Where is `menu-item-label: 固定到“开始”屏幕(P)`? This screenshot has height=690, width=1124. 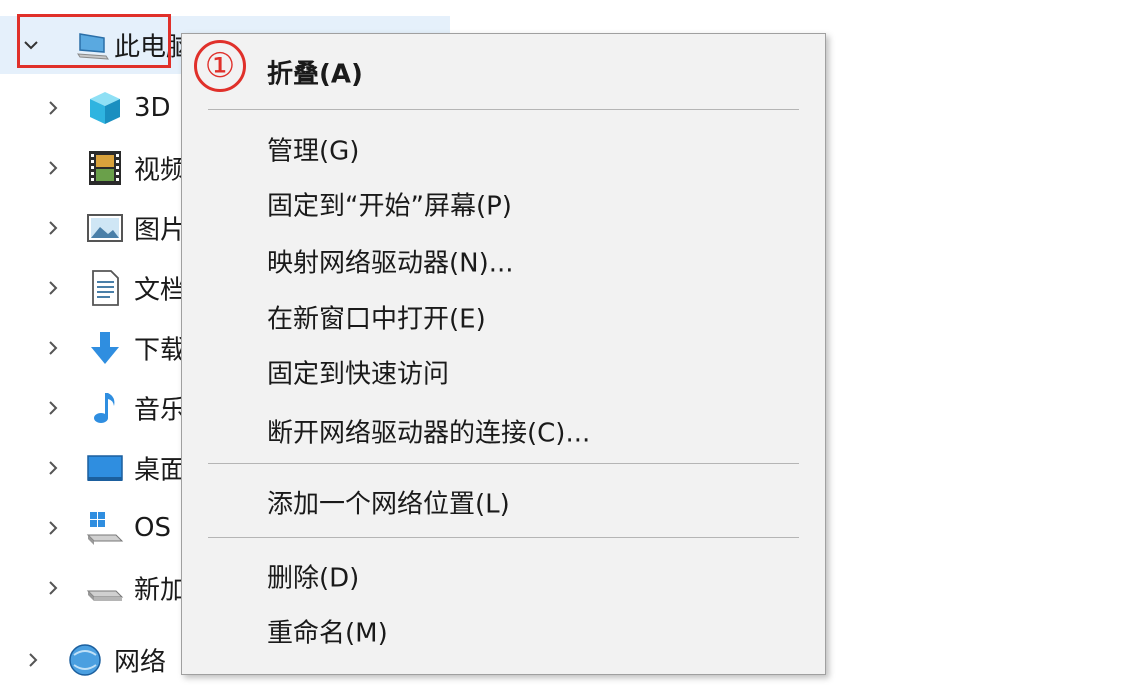
menu-item-label: 固定到“开始”屏幕(P) is located at coordinates (389, 206).